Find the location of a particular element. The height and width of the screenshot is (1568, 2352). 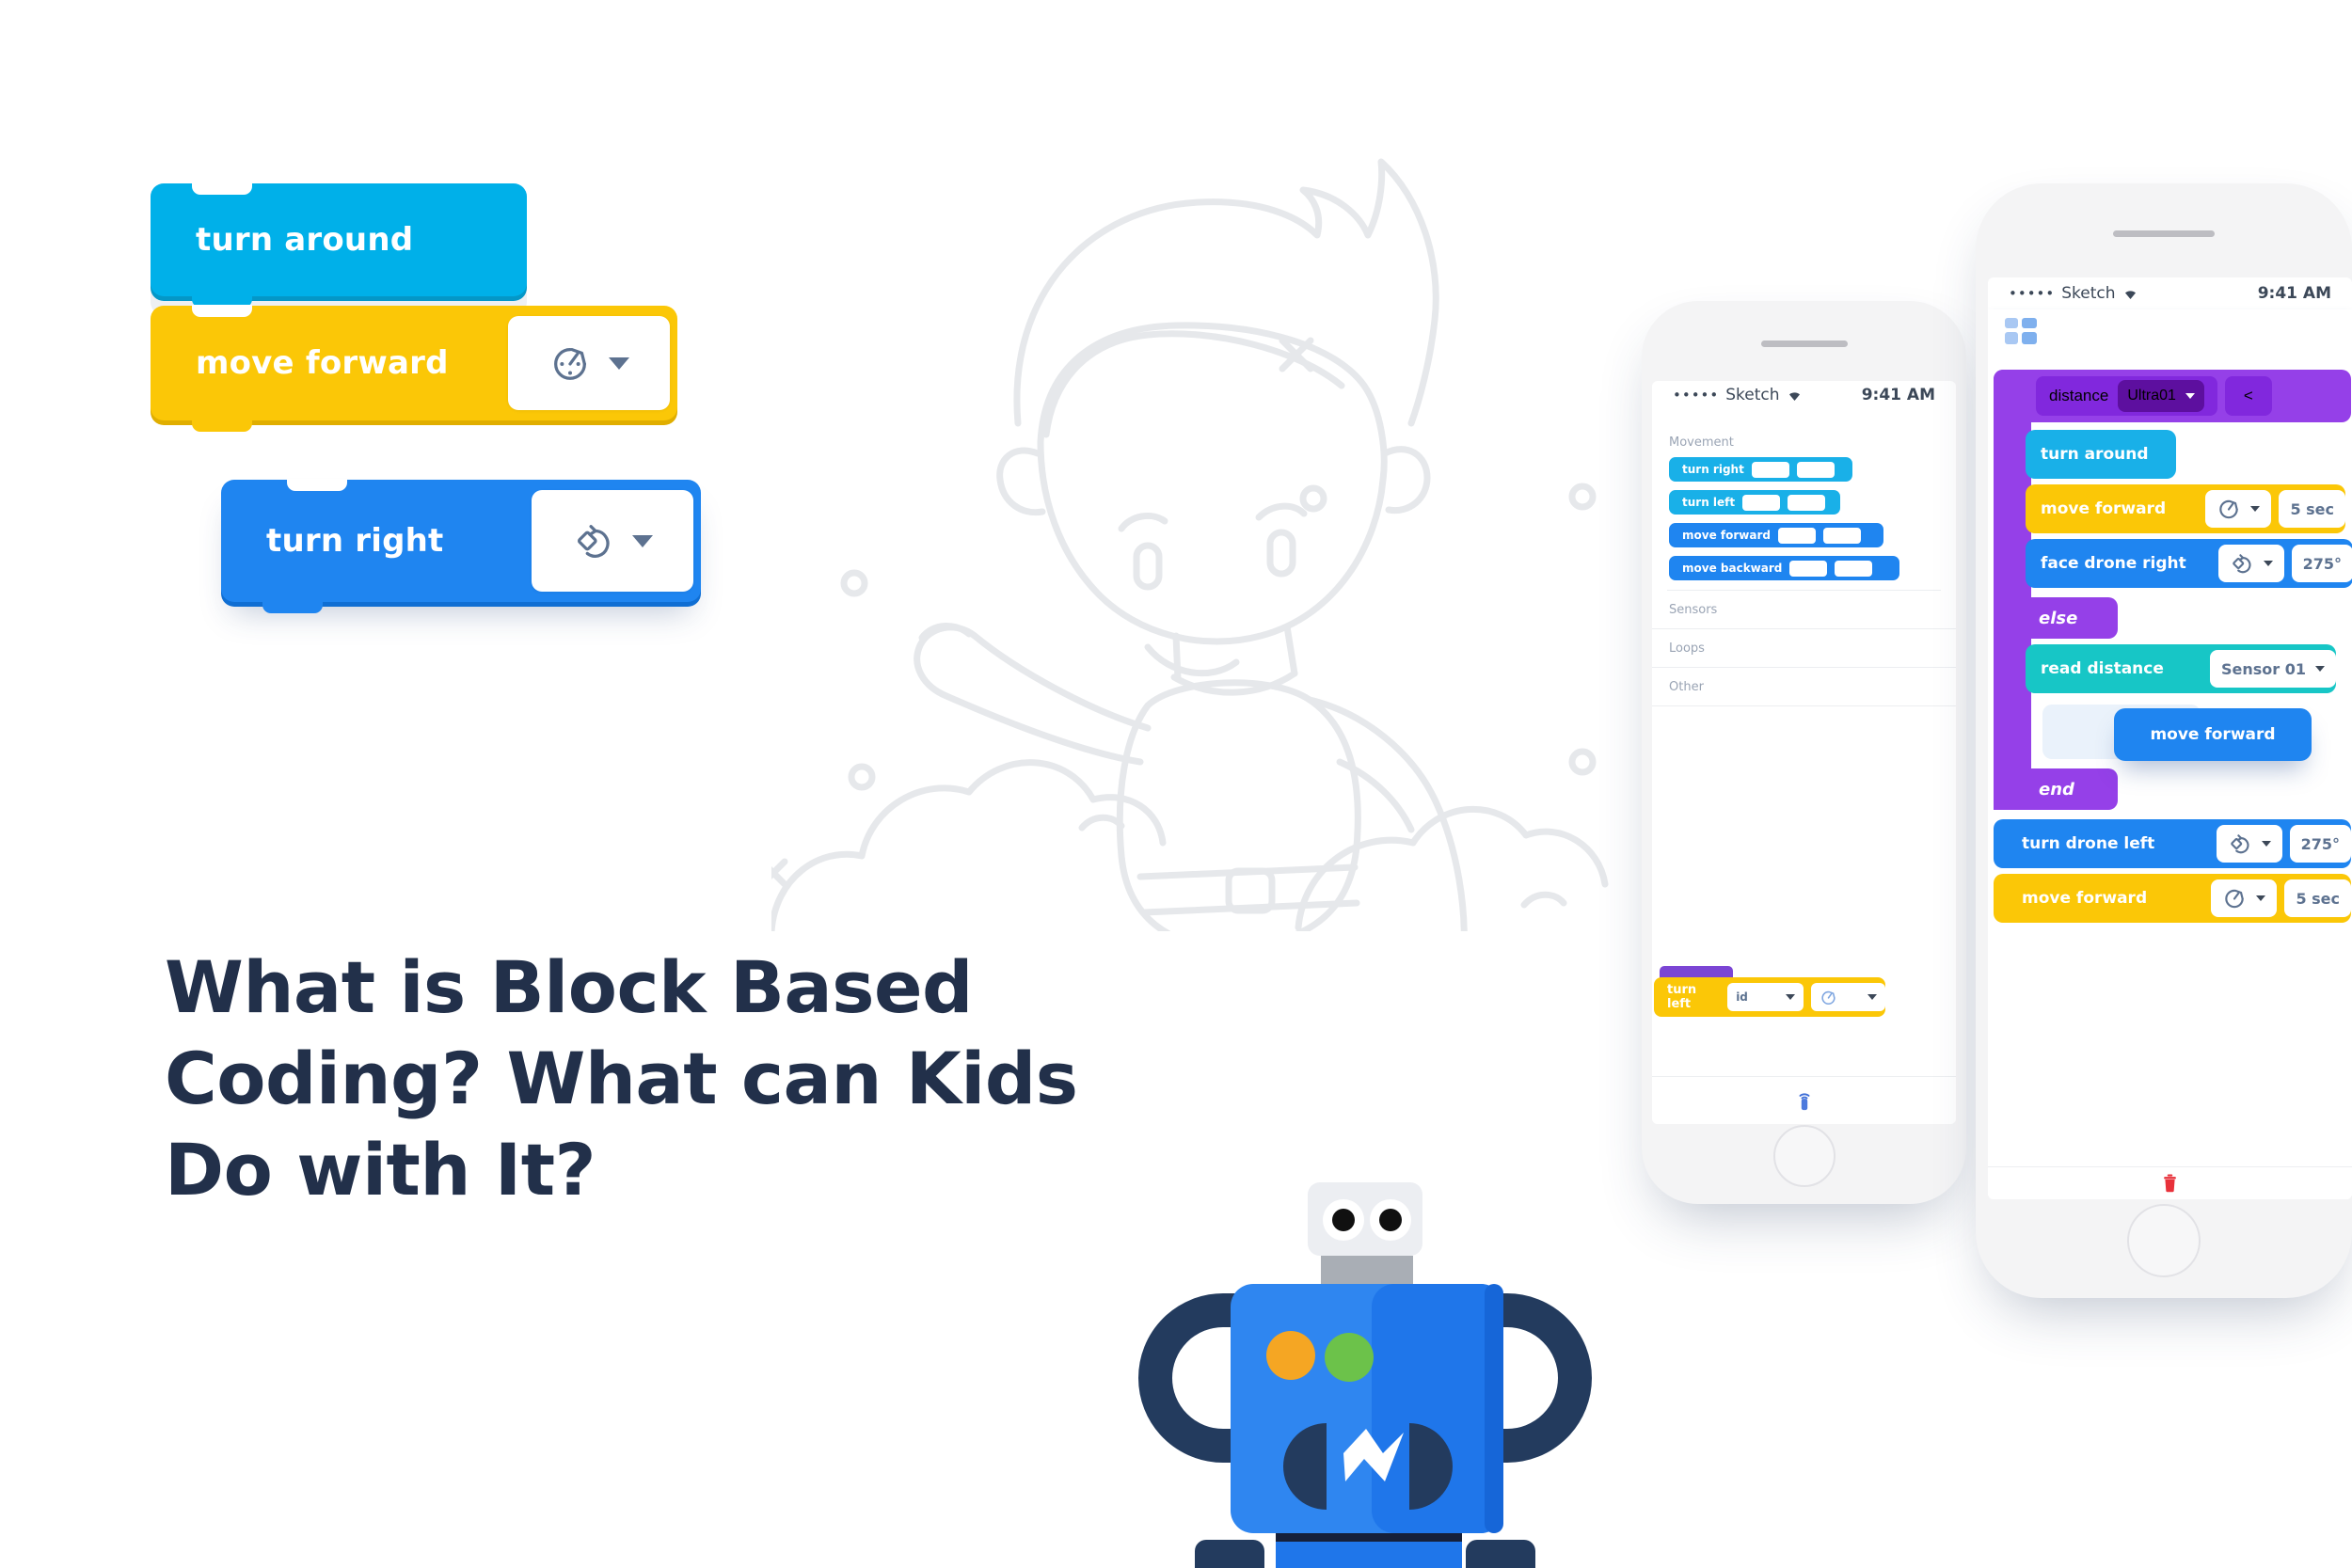

dragged-block-label: move forward is located at coordinates (2213, 734).